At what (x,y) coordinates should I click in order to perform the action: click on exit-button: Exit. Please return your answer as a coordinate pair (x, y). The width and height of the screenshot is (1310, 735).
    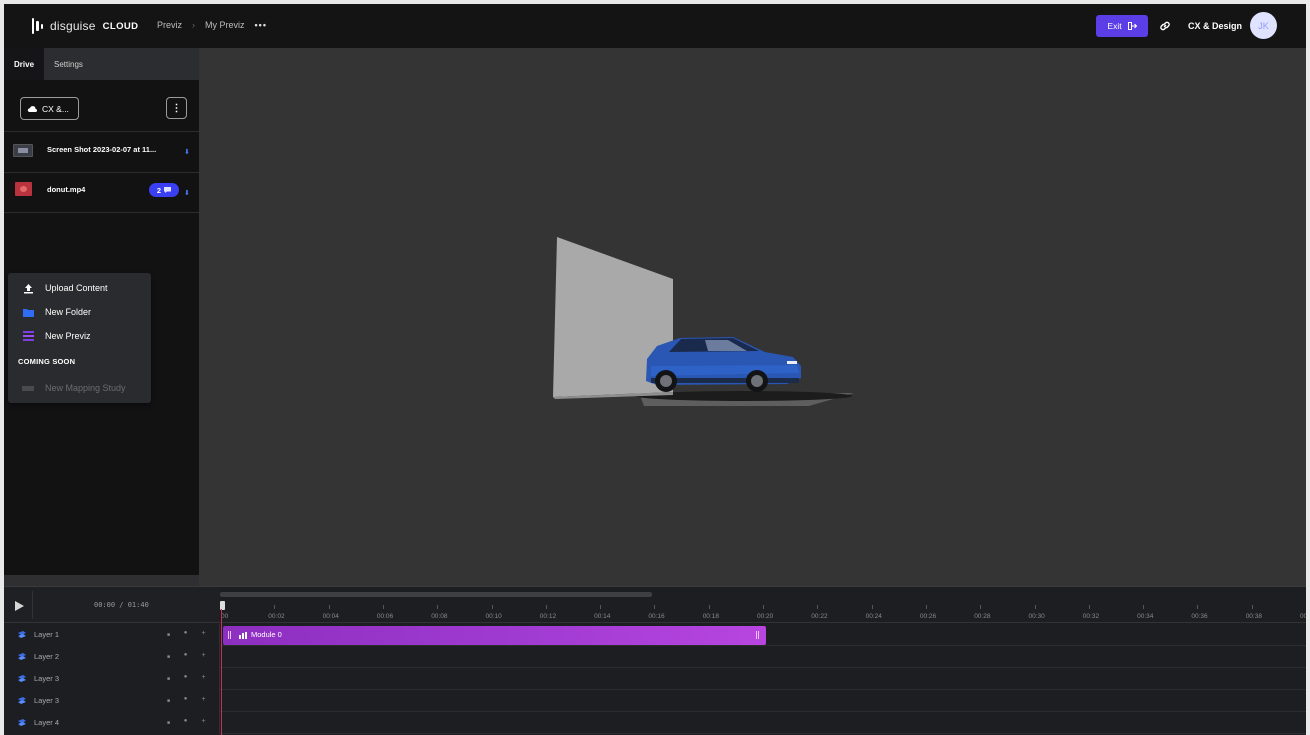
    Looking at the image, I should click on (1122, 26).